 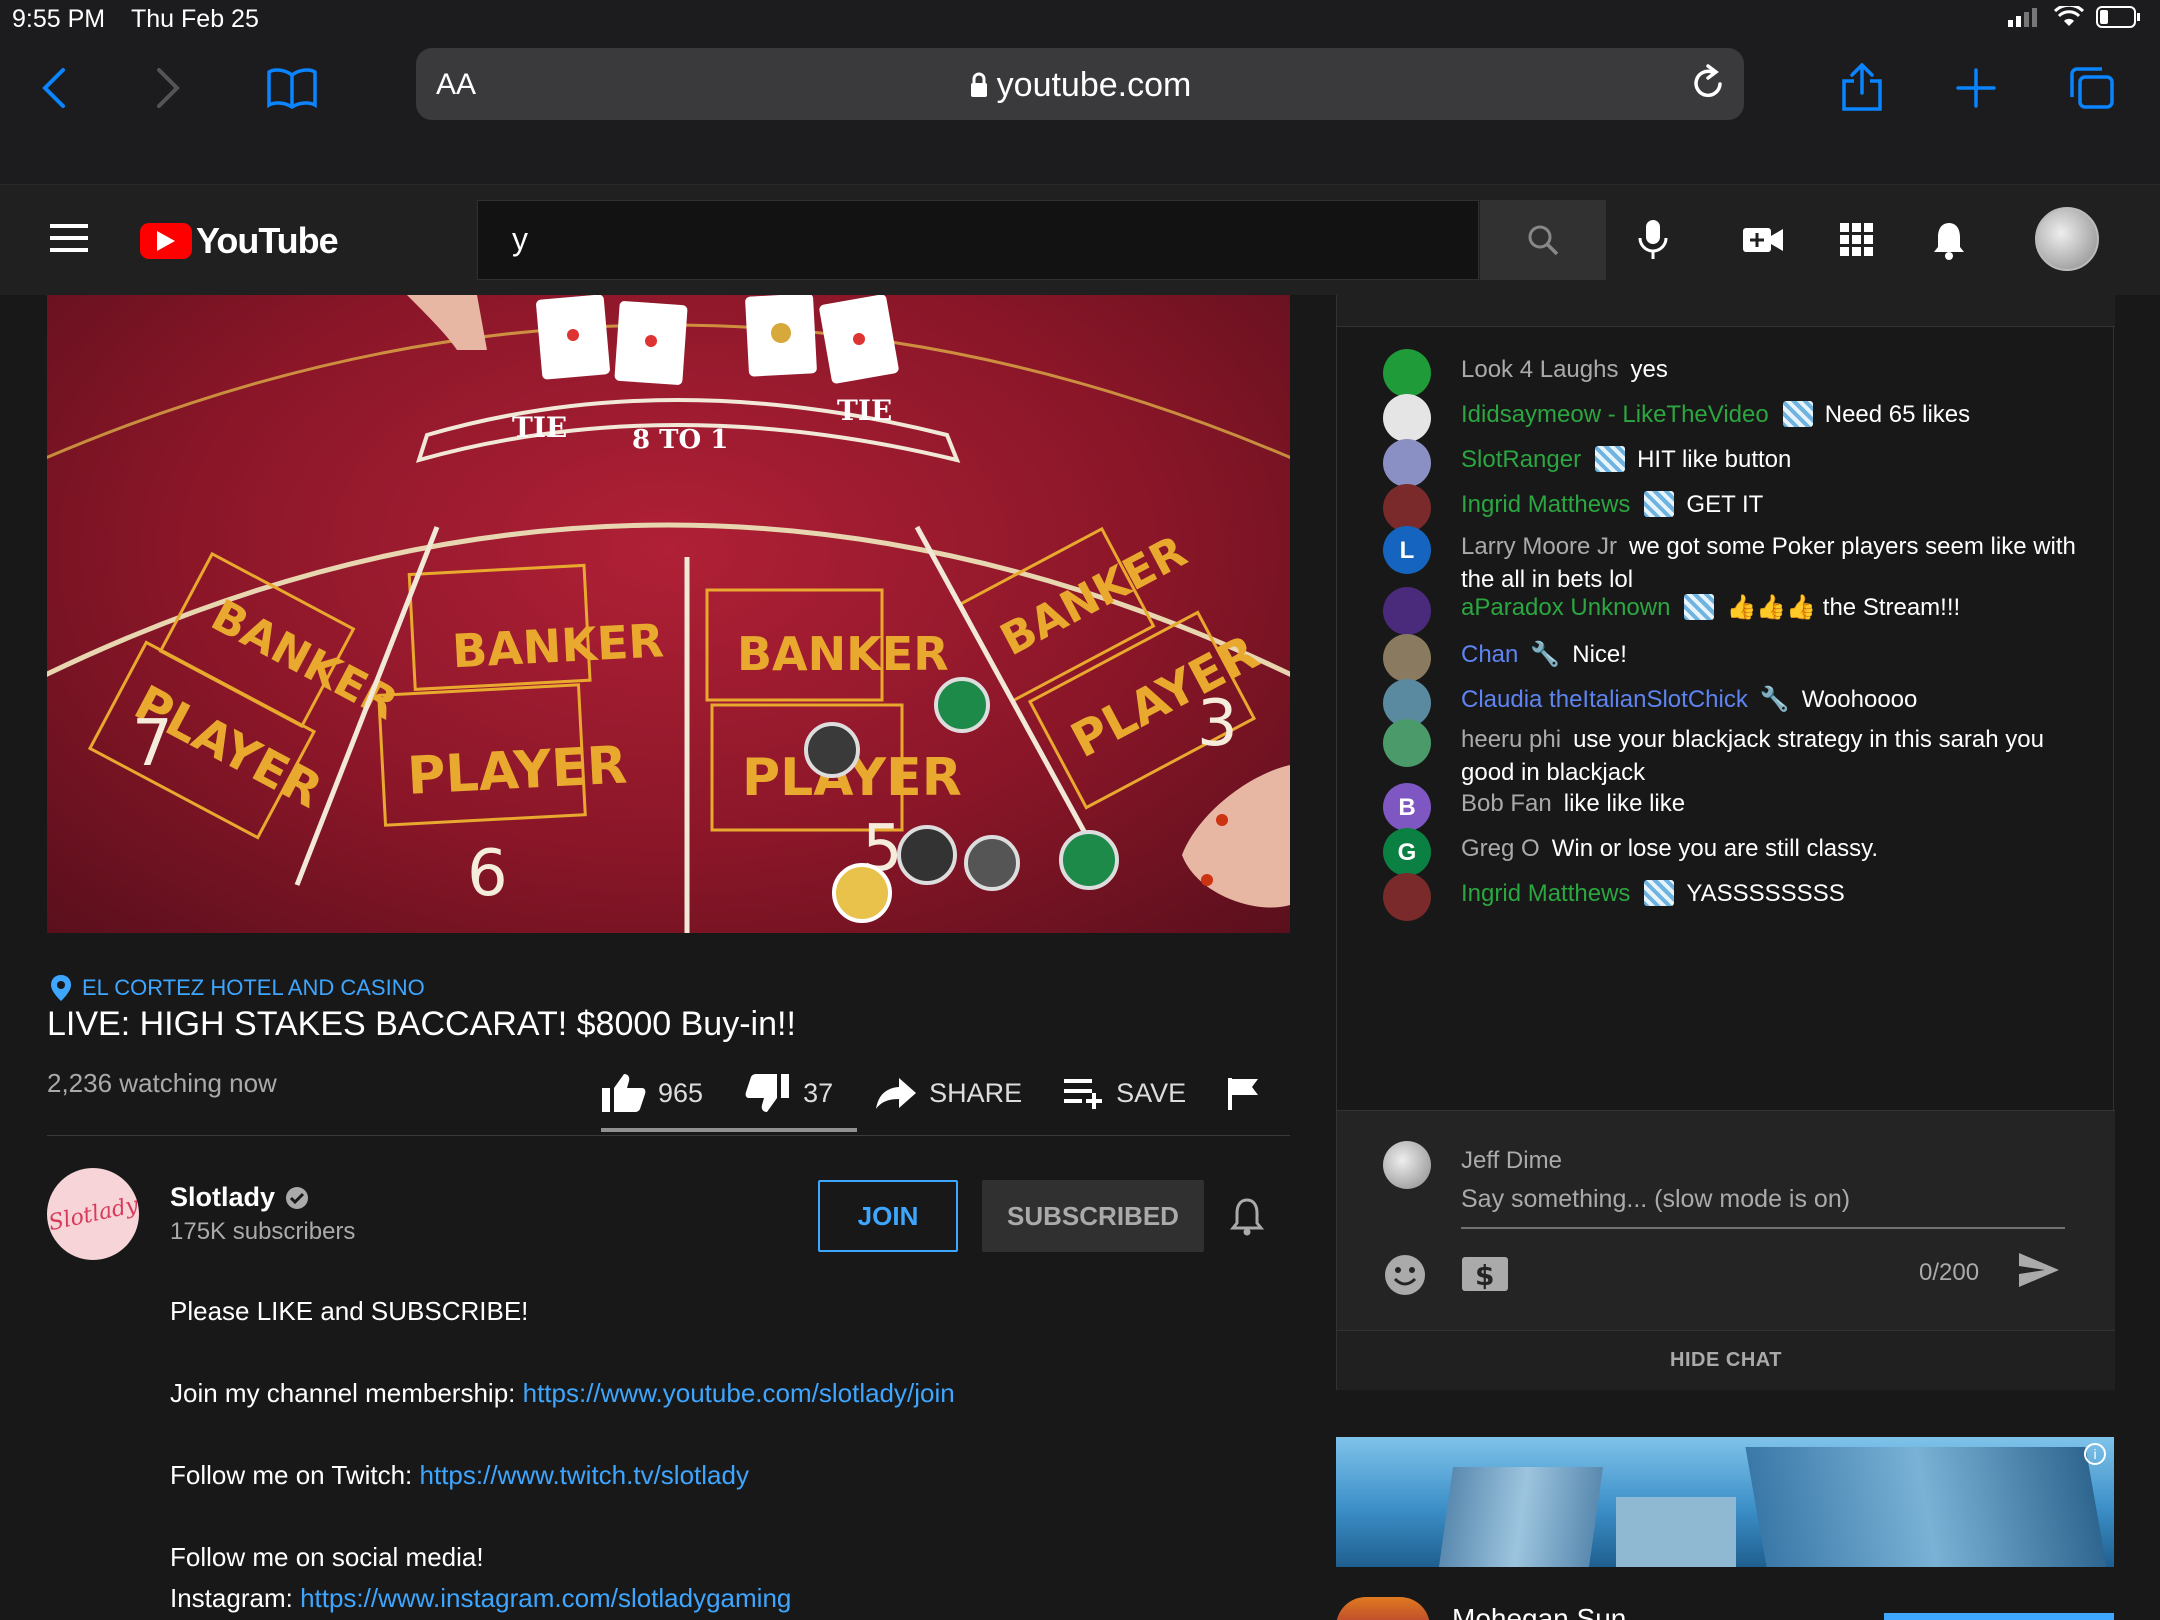 I want to click on chat-message-text: HIT like button, so click(x=1714, y=459).